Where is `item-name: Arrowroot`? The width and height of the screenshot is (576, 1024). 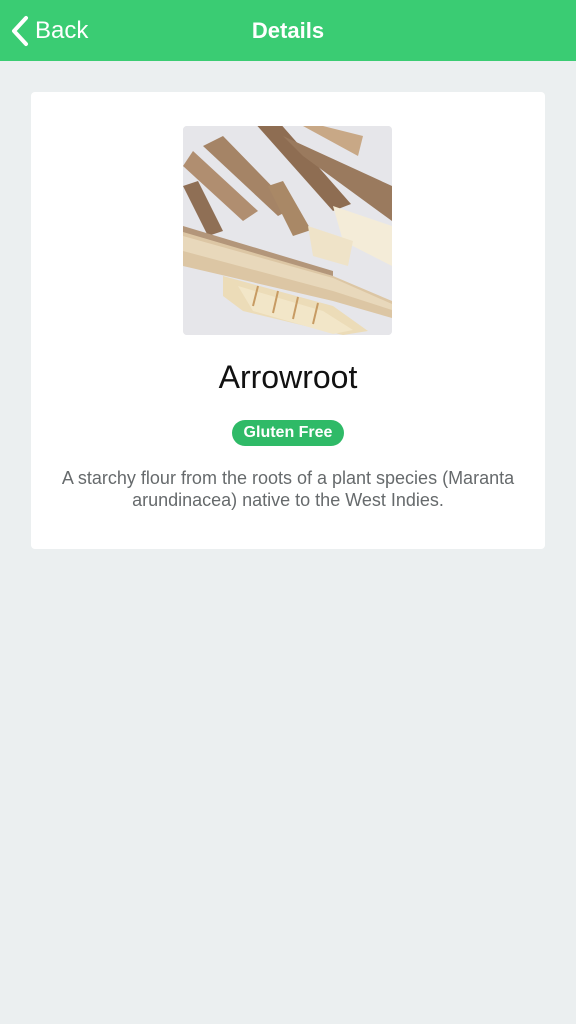
item-name: Arrowroot is located at coordinates (288, 377).